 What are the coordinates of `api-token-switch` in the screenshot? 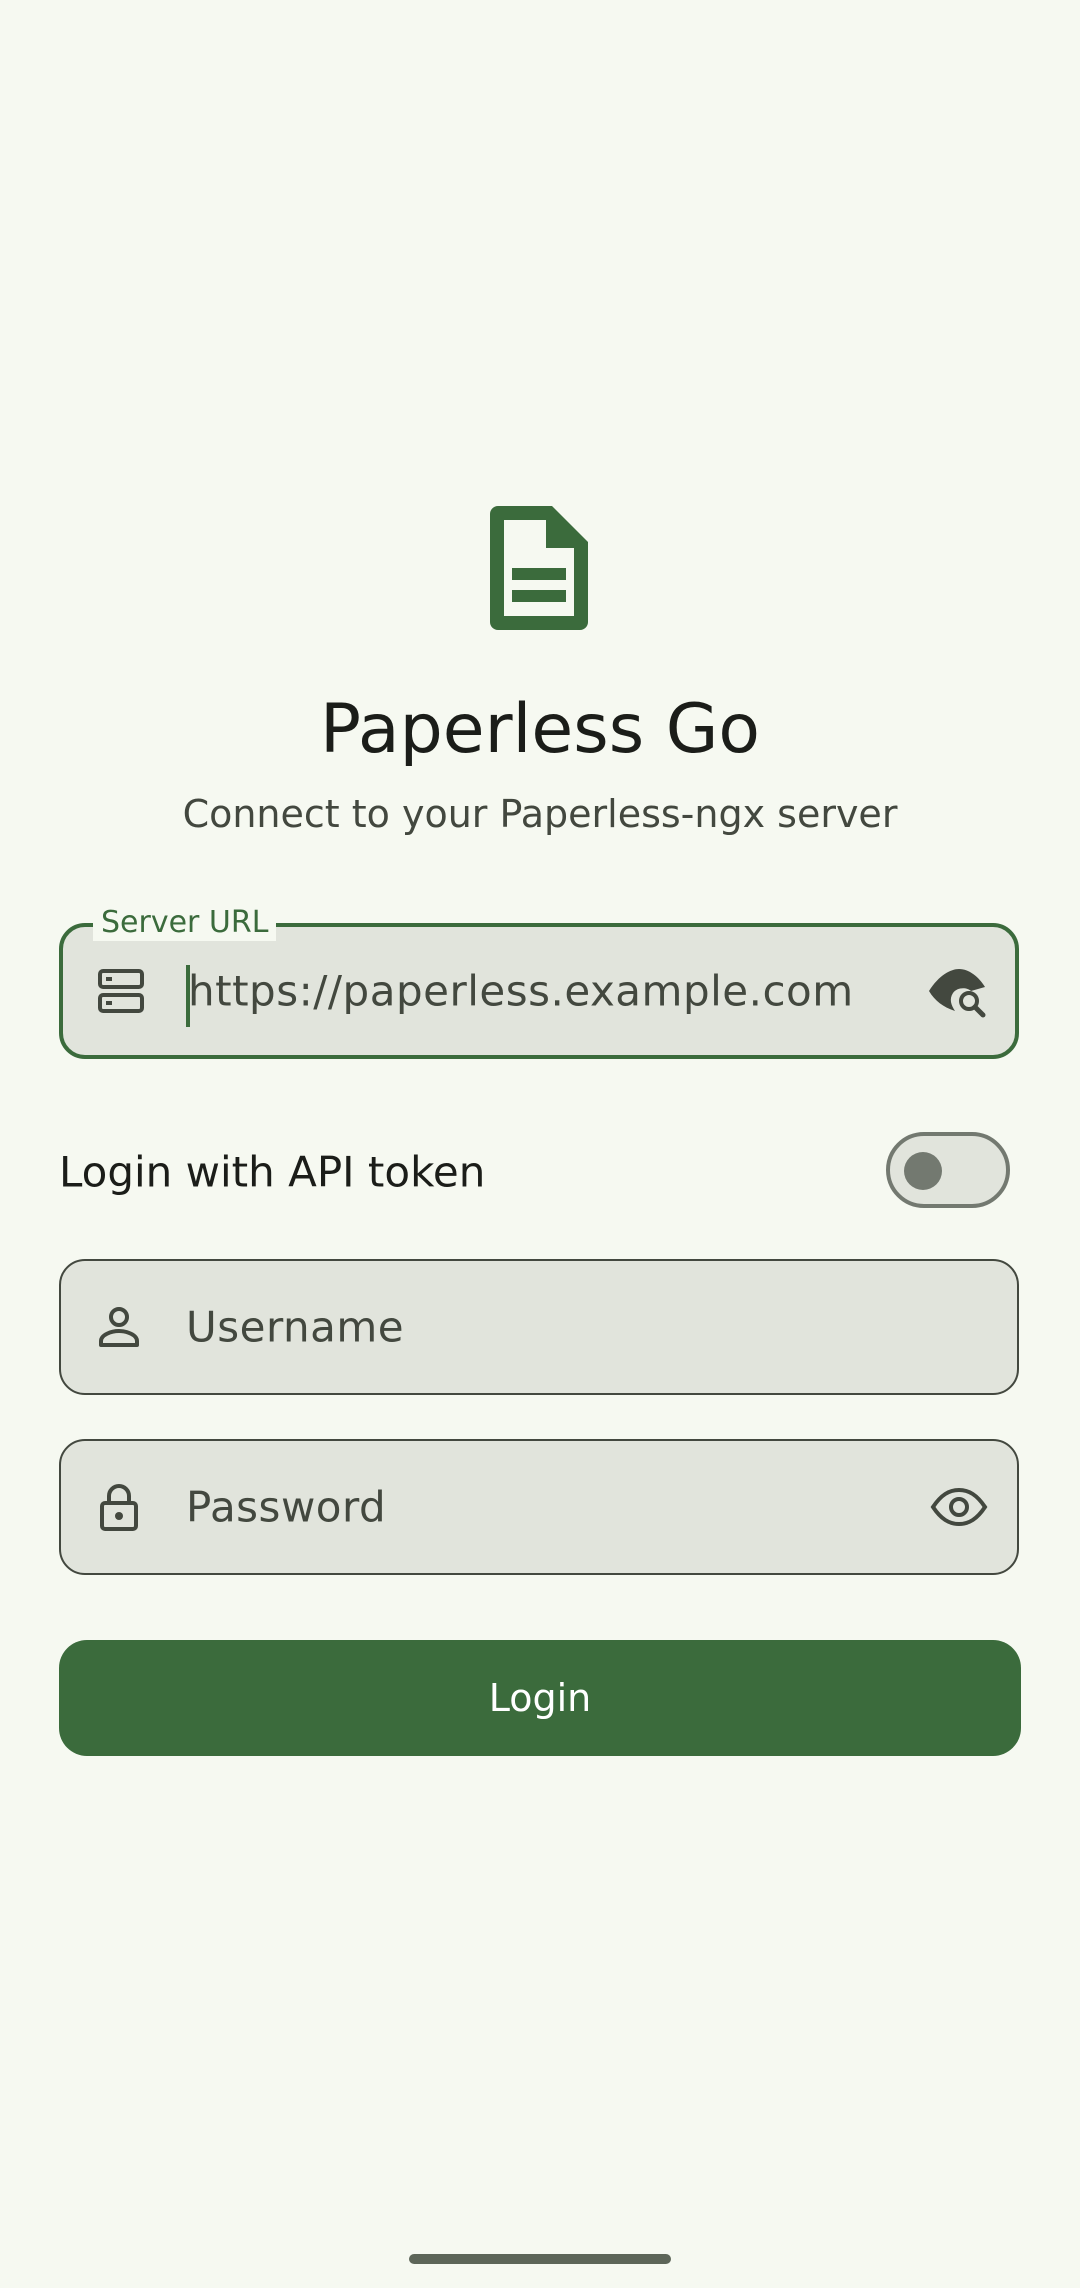 It's located at (948, 1170).